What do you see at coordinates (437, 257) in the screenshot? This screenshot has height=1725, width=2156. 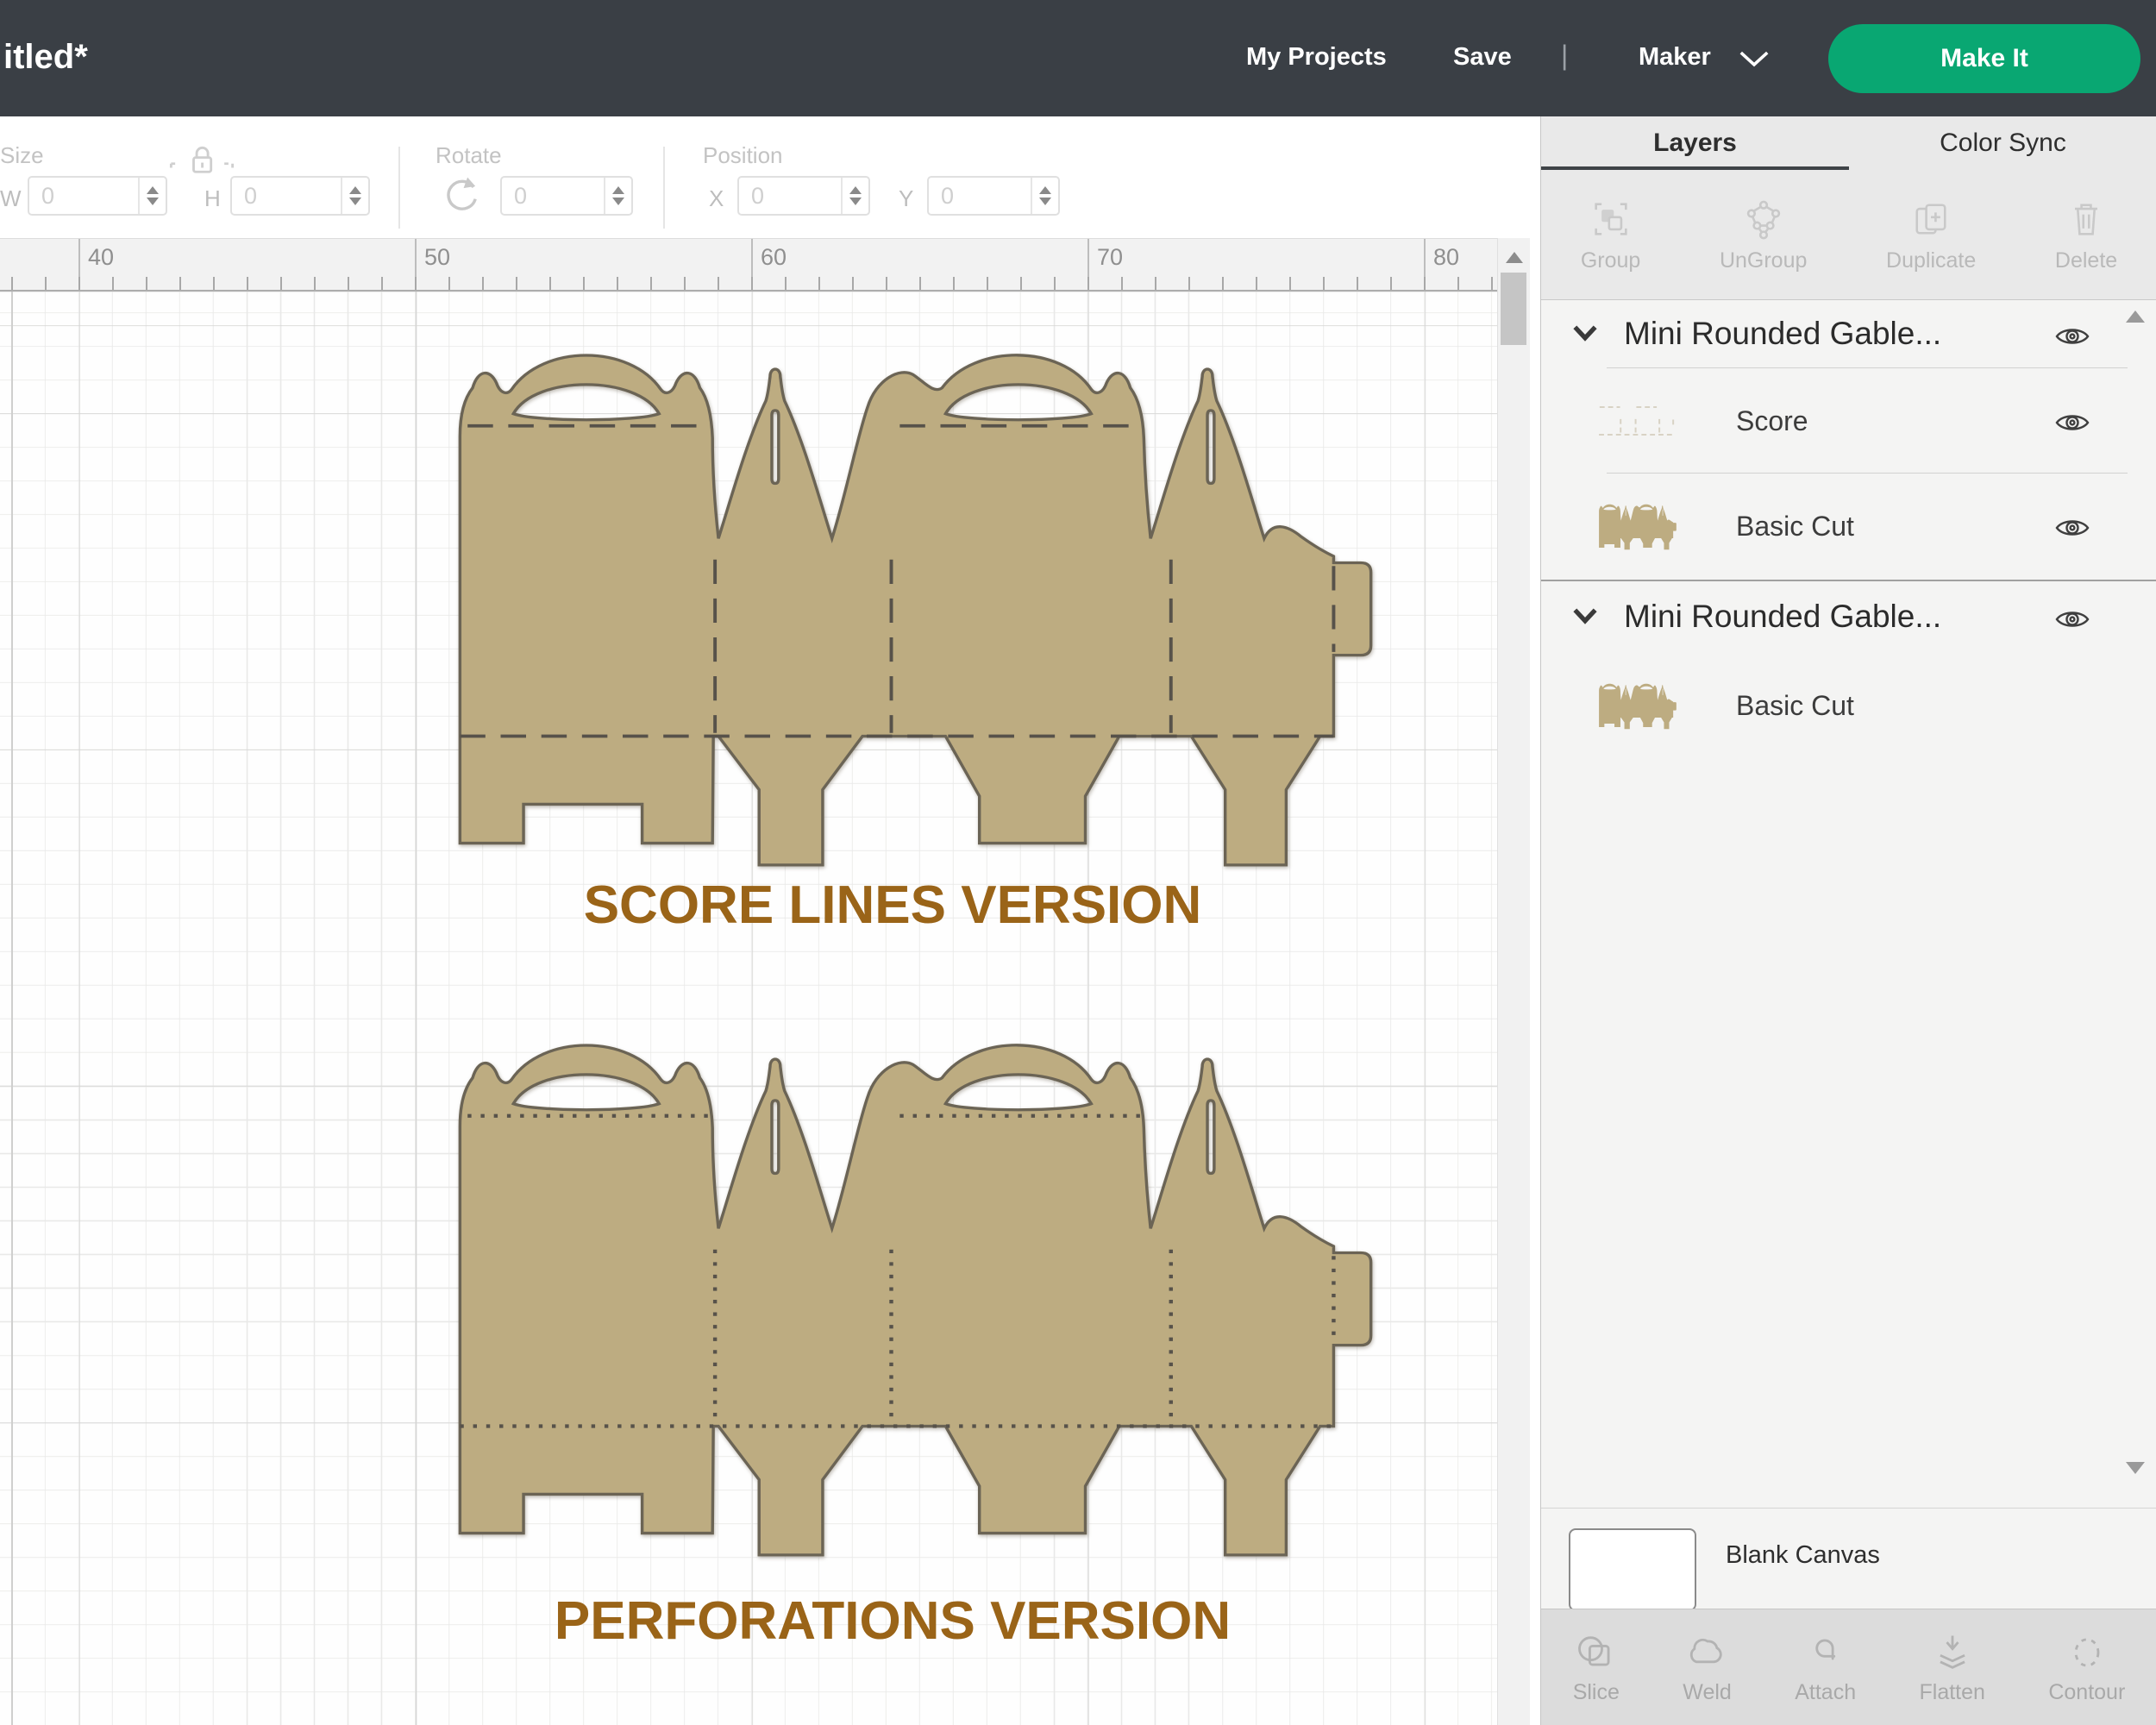 I see `ruler-label: 50` at bounding box center [437, 257].